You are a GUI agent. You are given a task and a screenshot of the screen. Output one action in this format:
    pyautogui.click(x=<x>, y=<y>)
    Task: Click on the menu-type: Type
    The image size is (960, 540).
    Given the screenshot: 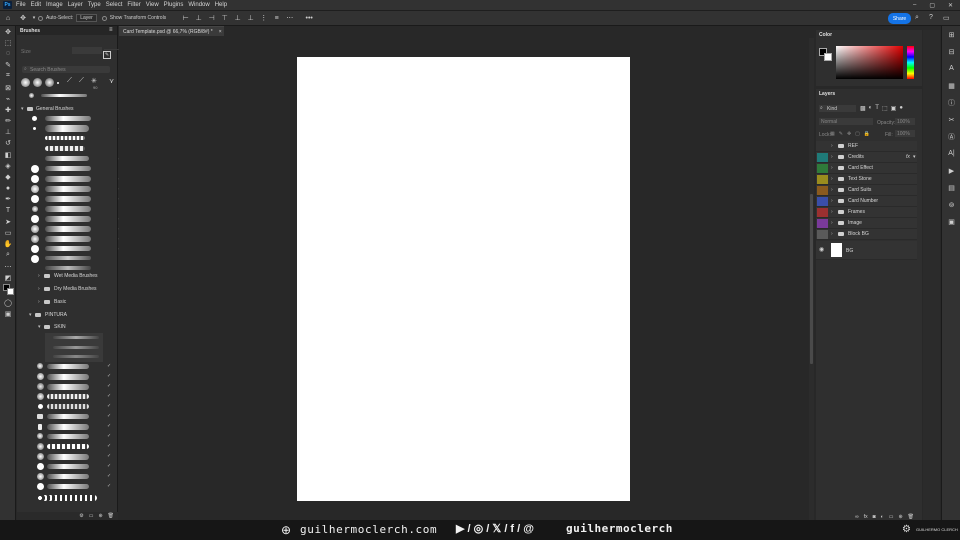 What is the action you would take?
    pyautogui.click(x=94, y=5)
    